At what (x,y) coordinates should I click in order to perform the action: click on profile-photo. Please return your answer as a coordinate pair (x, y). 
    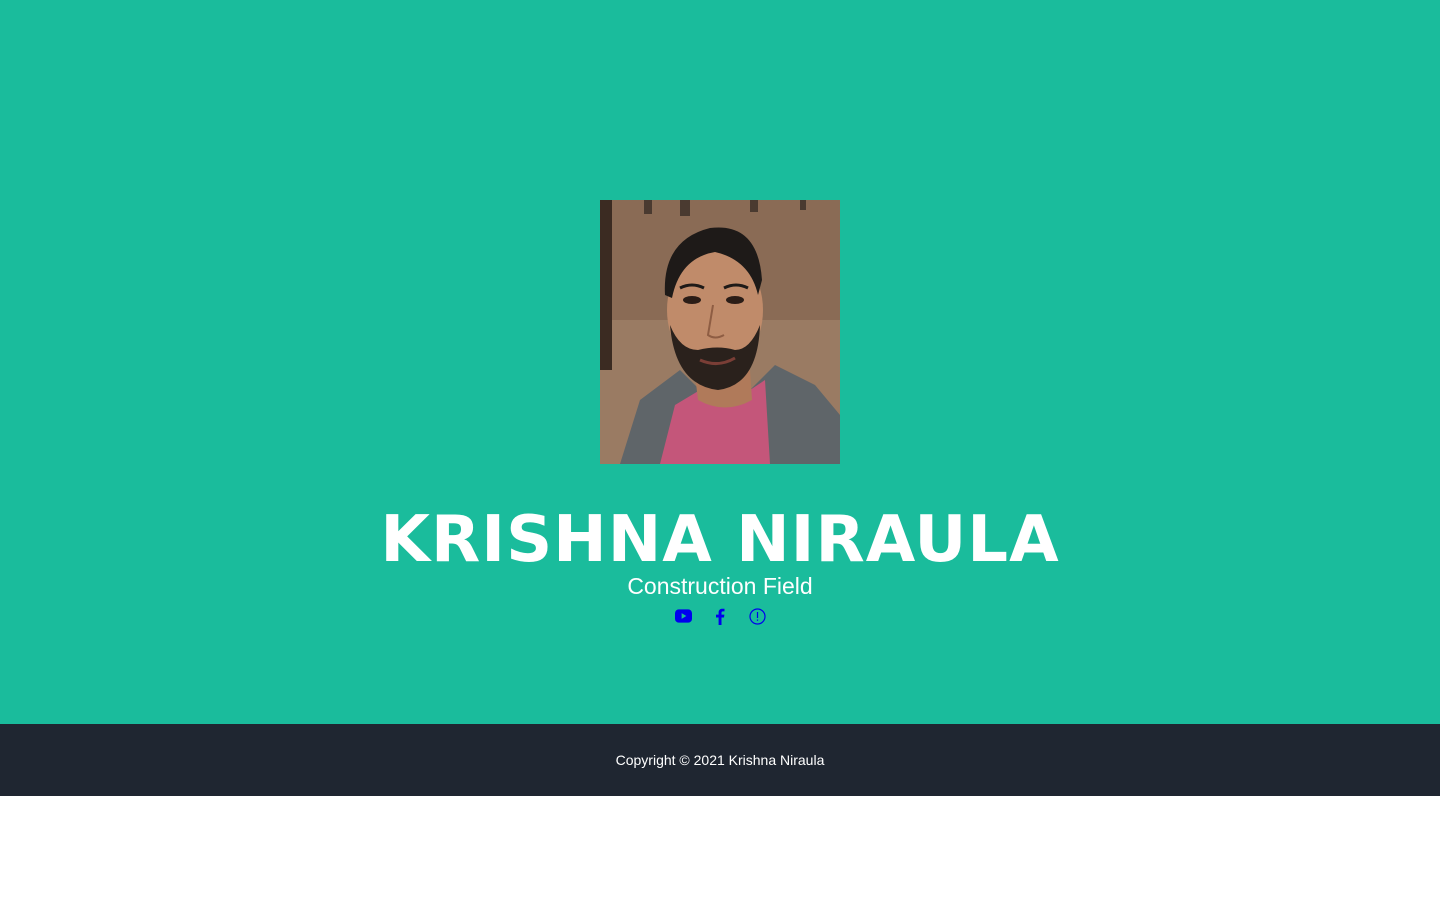
    Looking at the image, I should click on (720, 332).